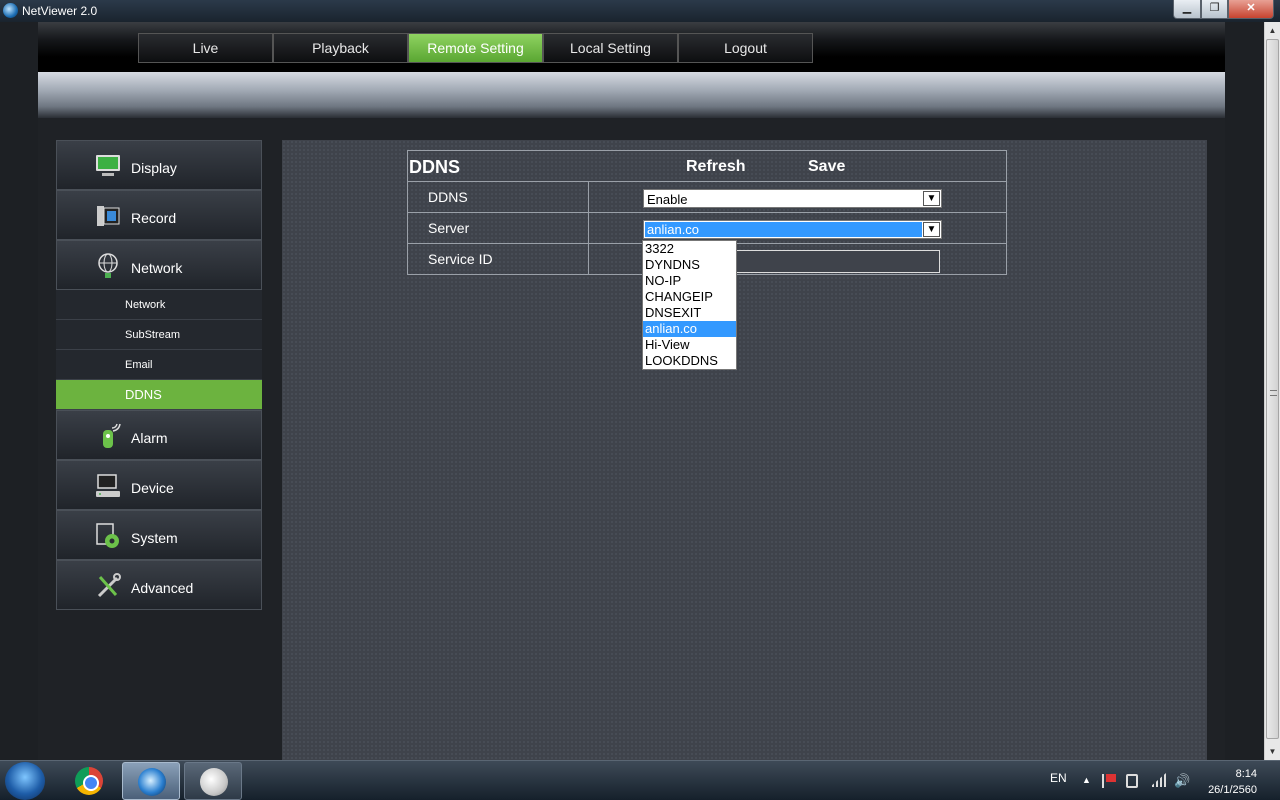 The image size is (1280, 800). Describe the element at coordinates (108, 485) in the screenshot. I see `device-icon` at that location.